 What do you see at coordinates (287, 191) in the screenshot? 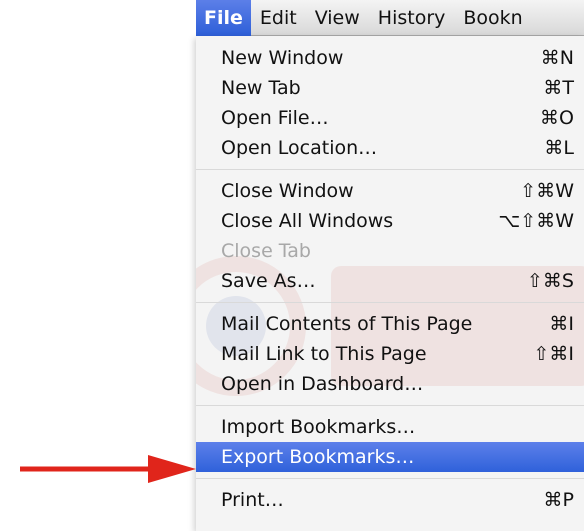
I see `menu-item-label: Close Window` at bounding box center [287, 191].